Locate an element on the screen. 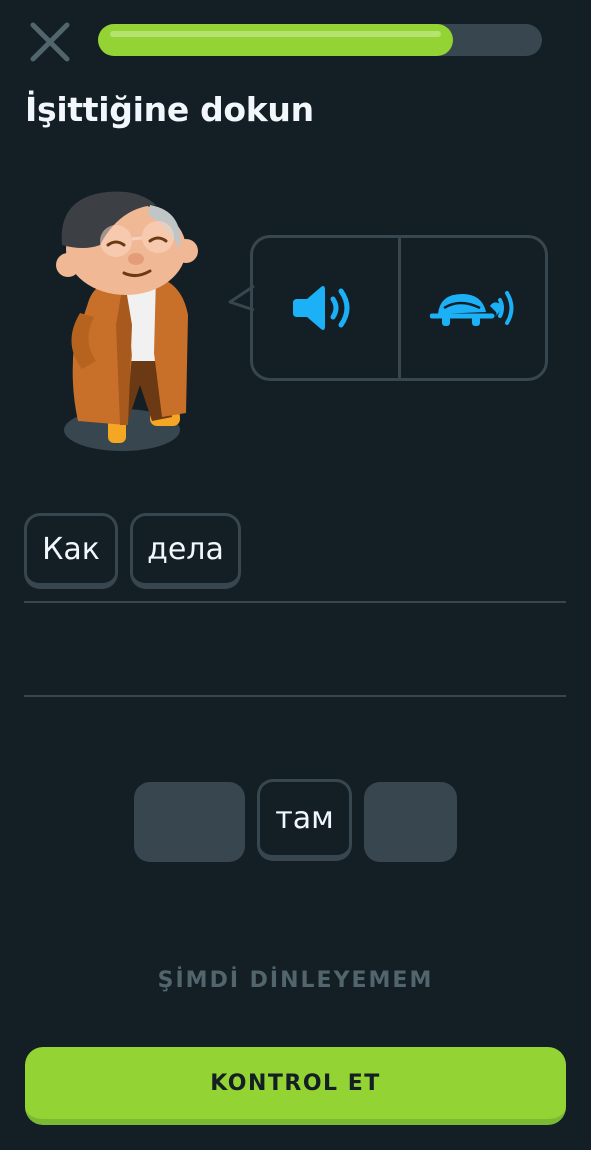  play-audio-button is located at coordinates (325, 308).